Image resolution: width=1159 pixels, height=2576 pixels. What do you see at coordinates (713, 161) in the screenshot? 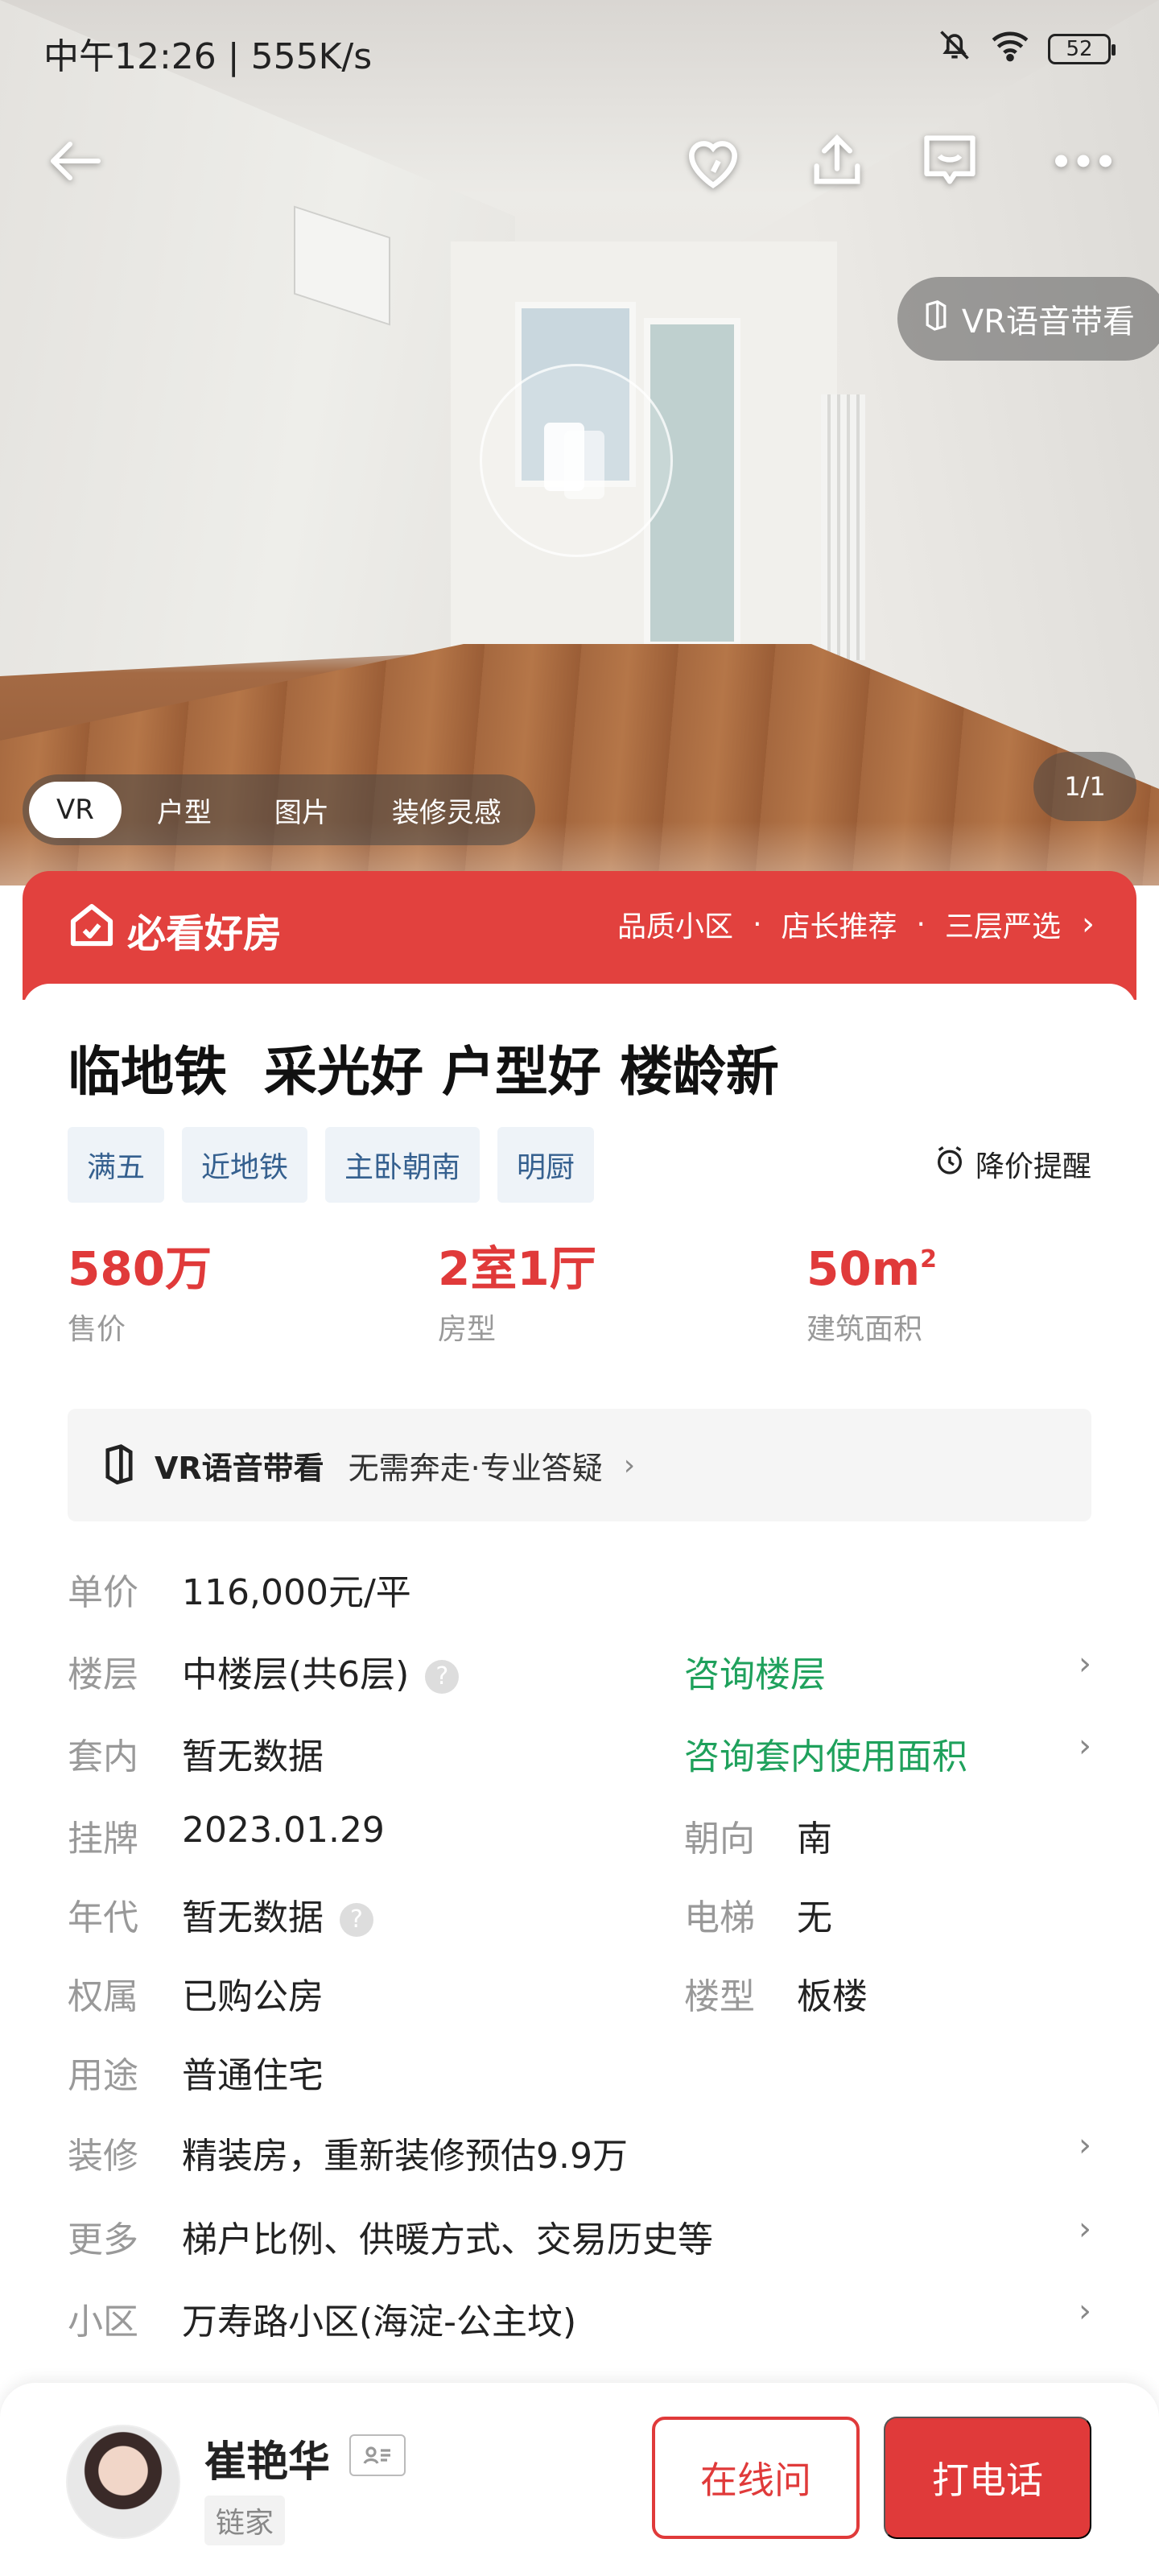
I see `favorite-heart-icon` at bounding box center [713, 161].